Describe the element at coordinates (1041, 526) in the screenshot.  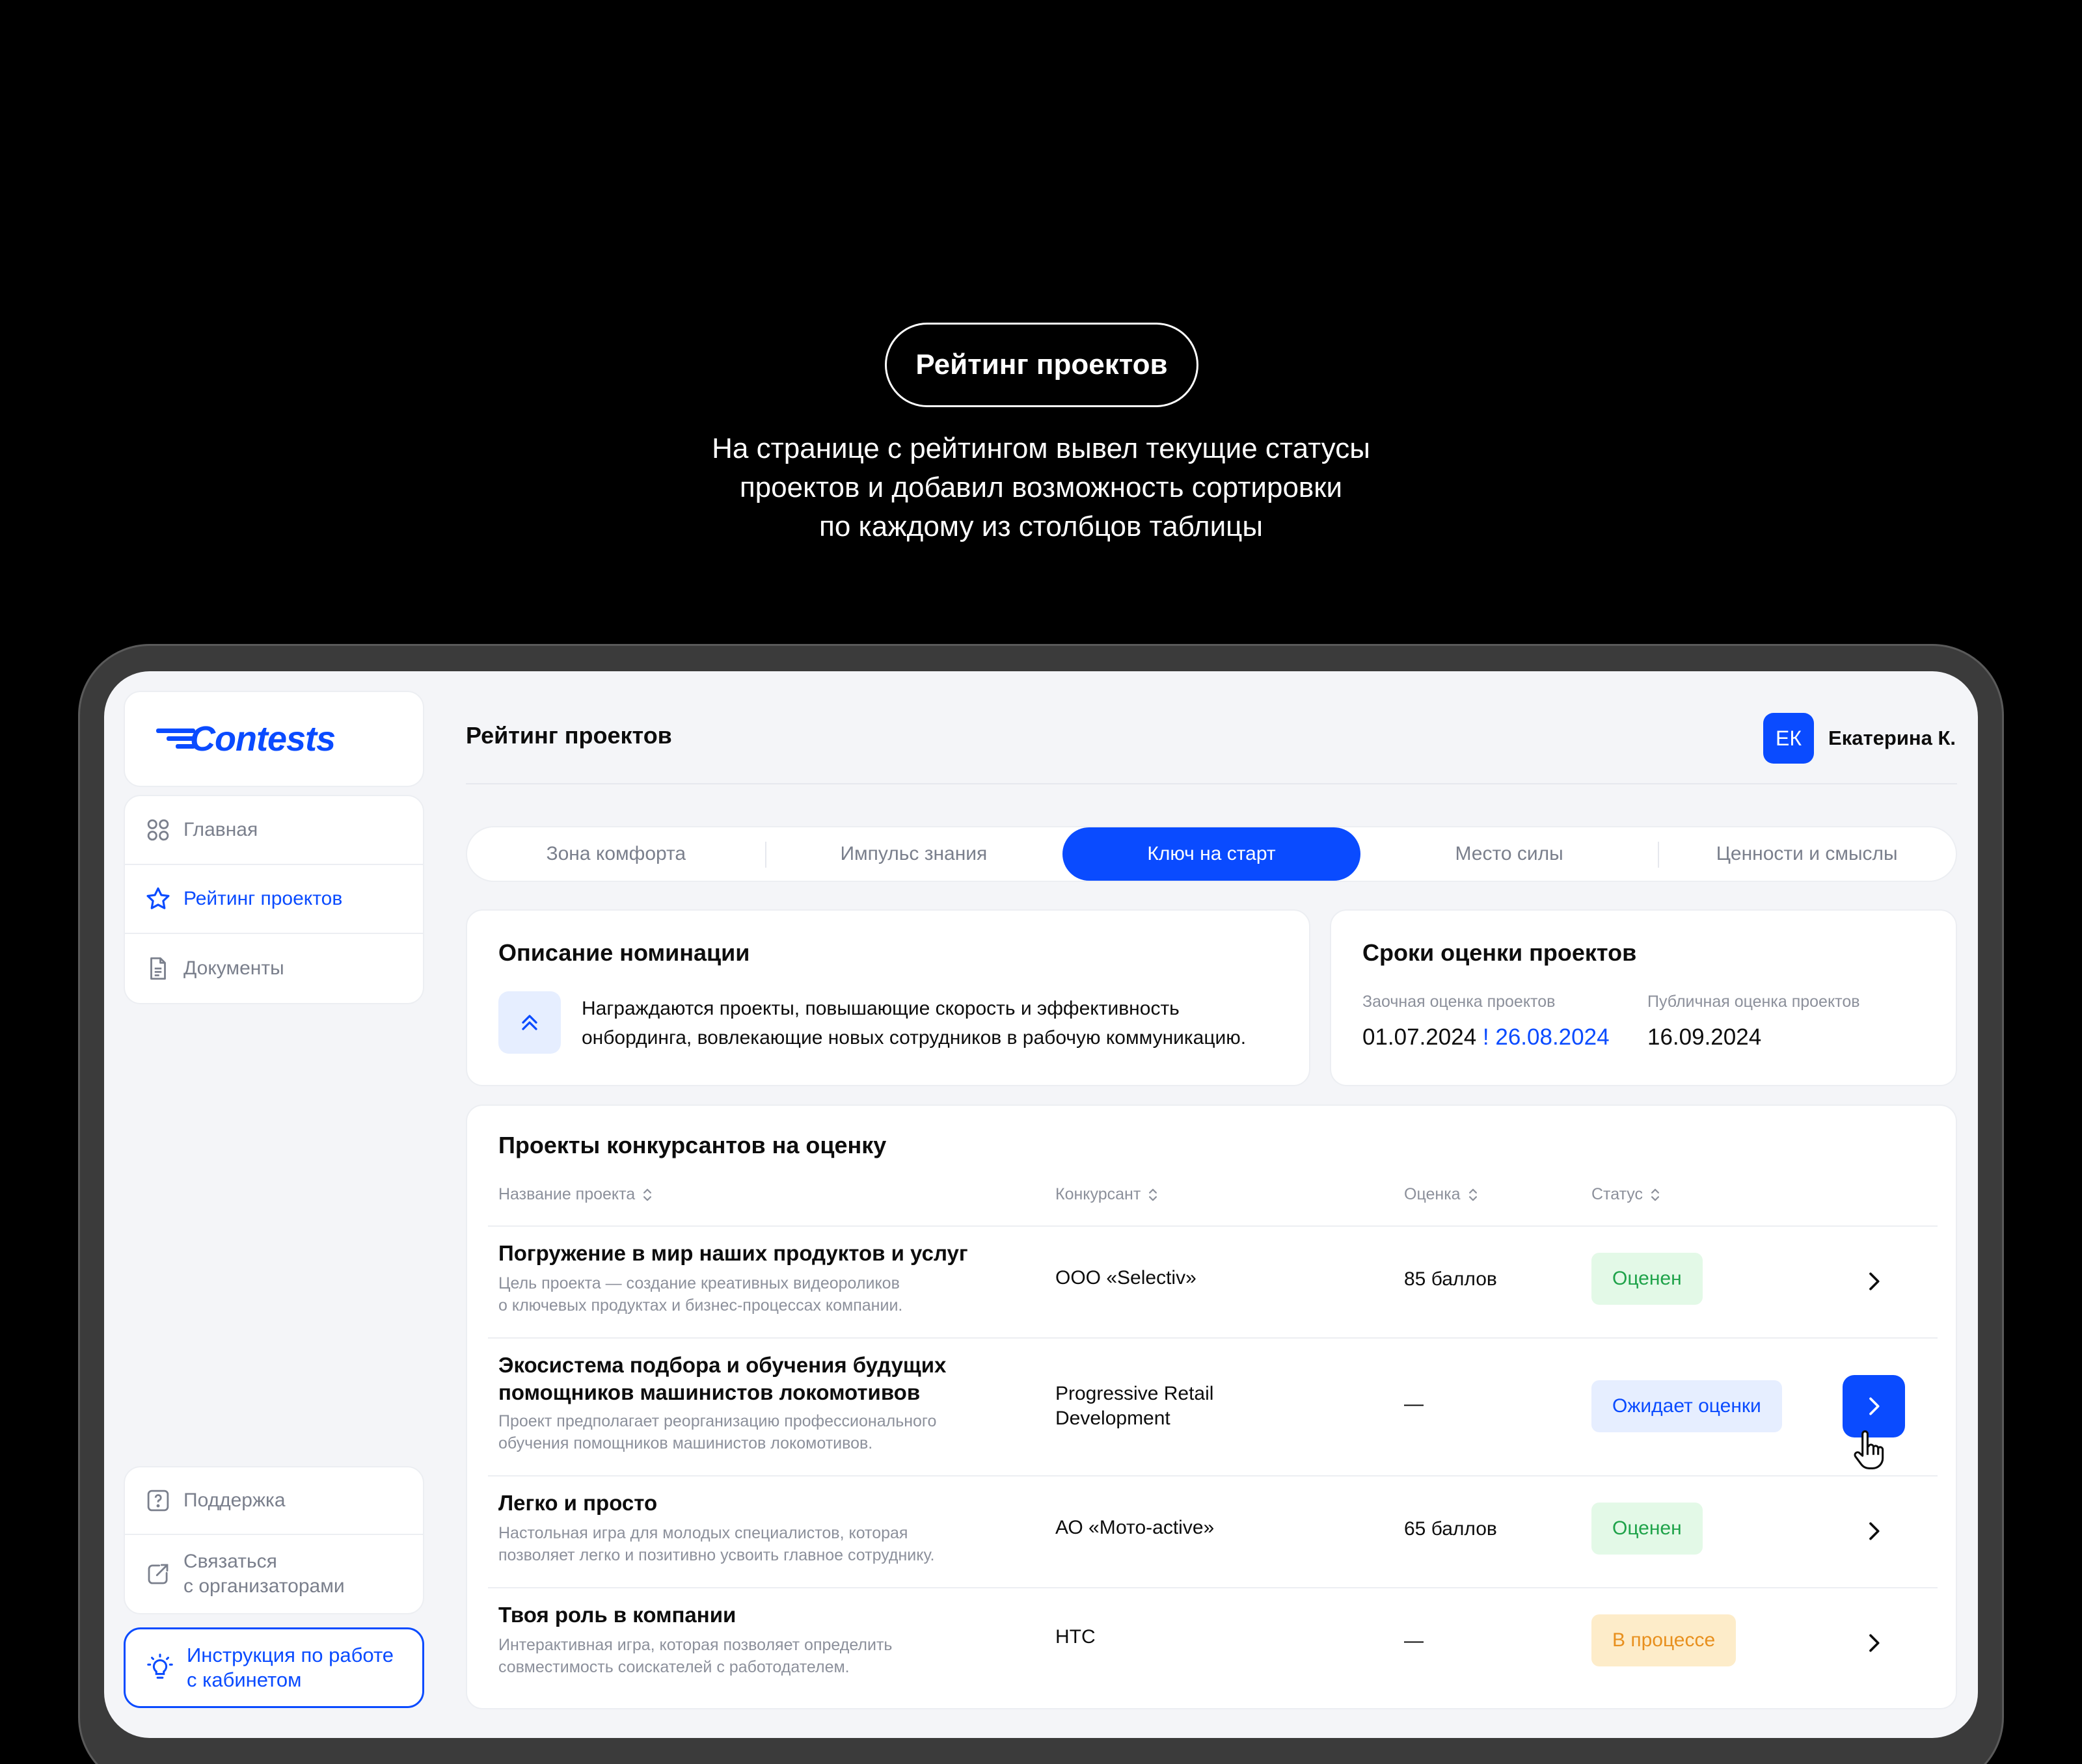
I see `hero-line: по каждому из столбцов таблицы` at that location.